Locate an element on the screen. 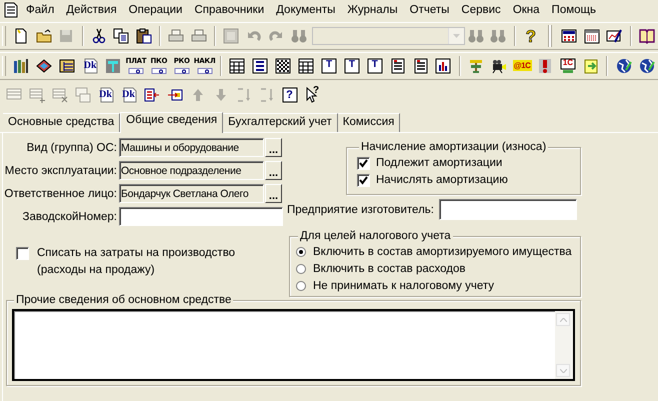  menu-item: Справочники is located at coordinates (229, 10).